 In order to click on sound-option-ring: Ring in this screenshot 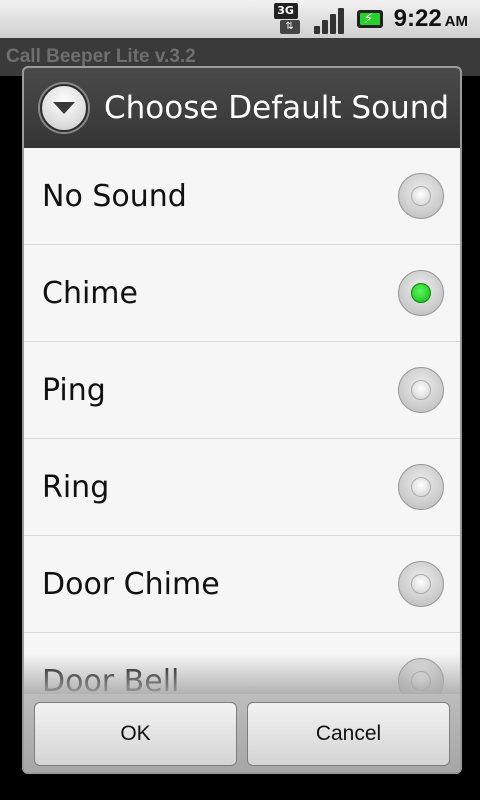, I will do `click(242, 487)`.